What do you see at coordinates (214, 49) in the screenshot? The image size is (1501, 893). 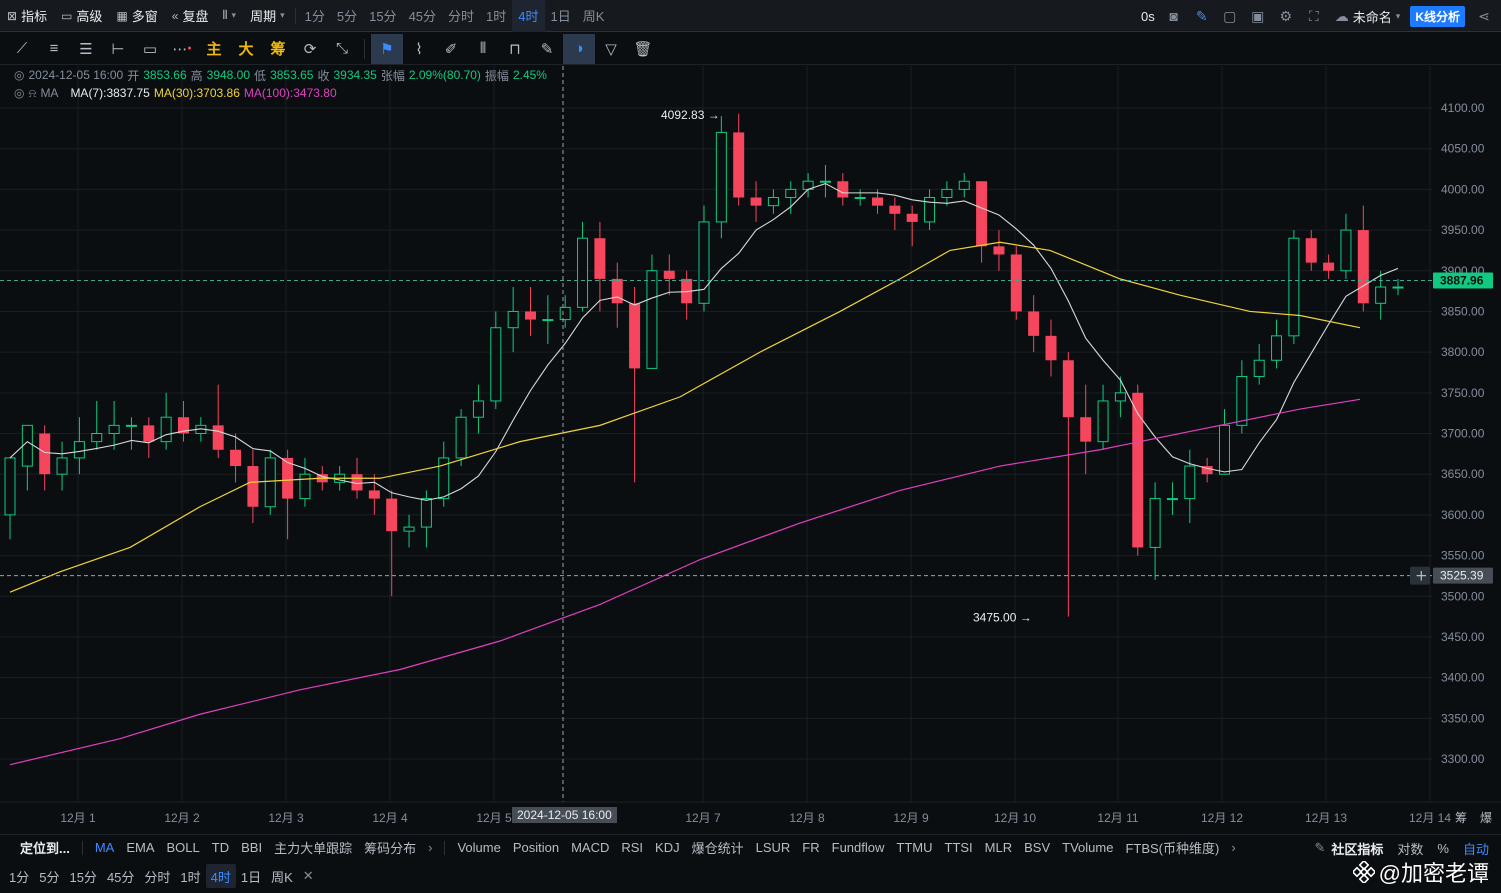 I see `main-force-button: 主` at bounding box center [214, 49].